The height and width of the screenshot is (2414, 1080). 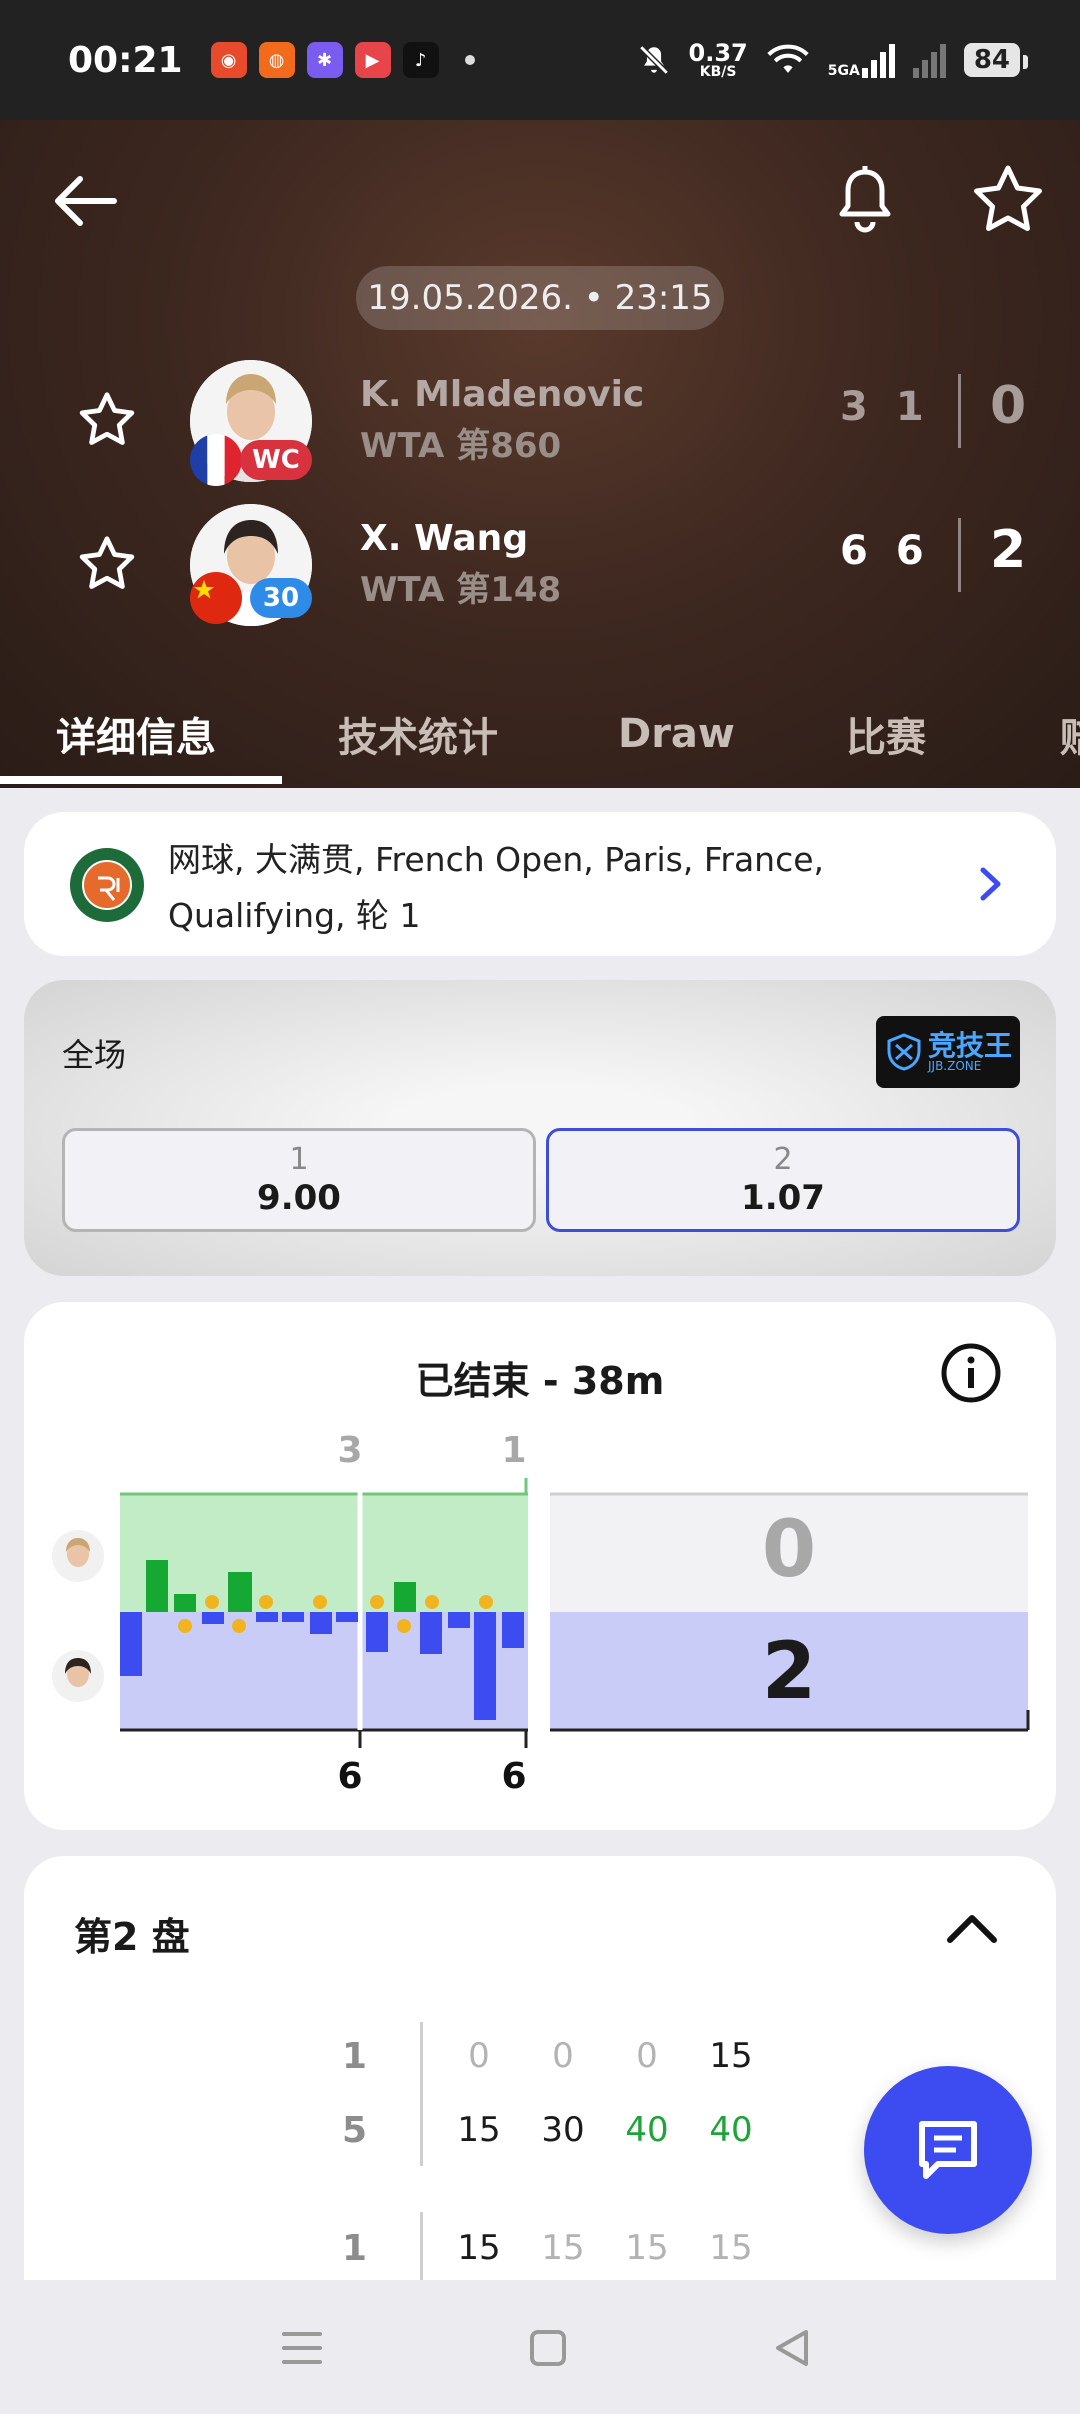 I want to click on collapse-button, so click(x=972, y=1928).